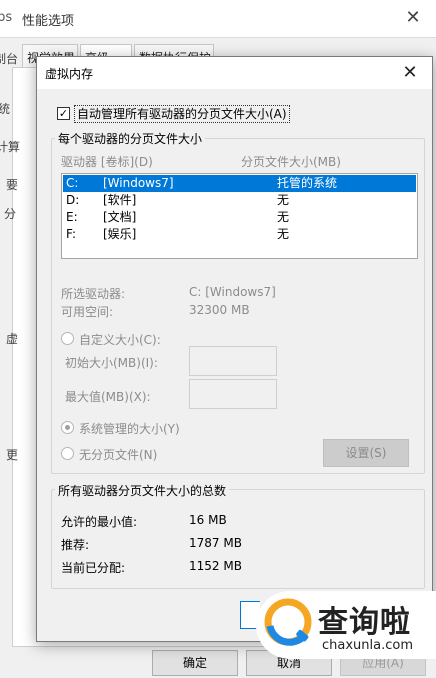  What do you see at coordinates (239, 183) in the screenshot?
I see `list-item: C: [Windows7] 托管的系统` at bounding box center [239, 183].